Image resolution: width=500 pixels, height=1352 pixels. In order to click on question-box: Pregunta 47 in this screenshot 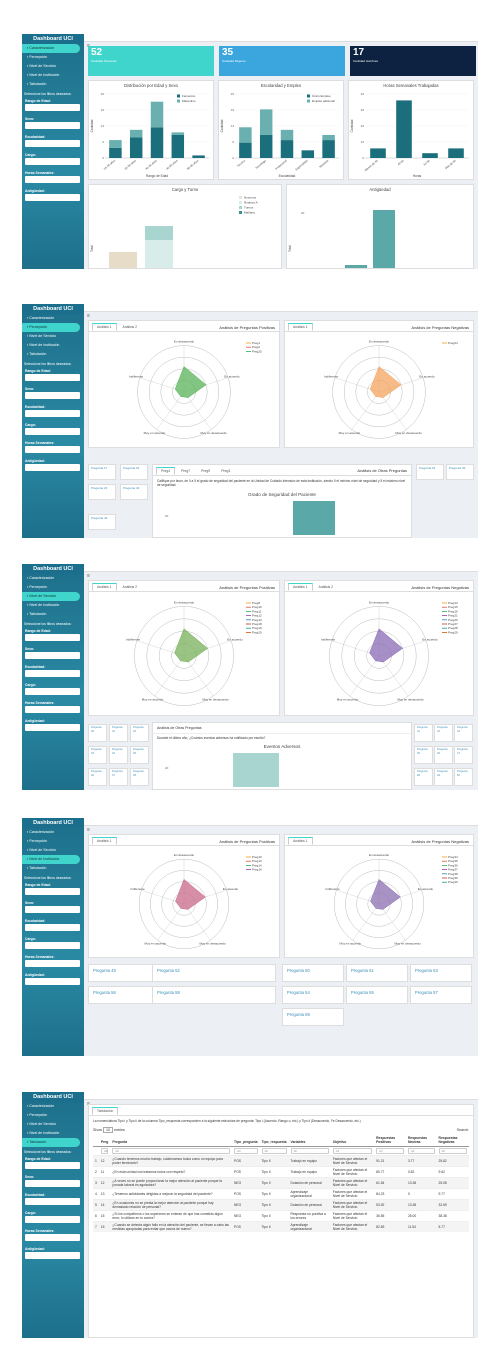, I will do `click(463, 755)`.